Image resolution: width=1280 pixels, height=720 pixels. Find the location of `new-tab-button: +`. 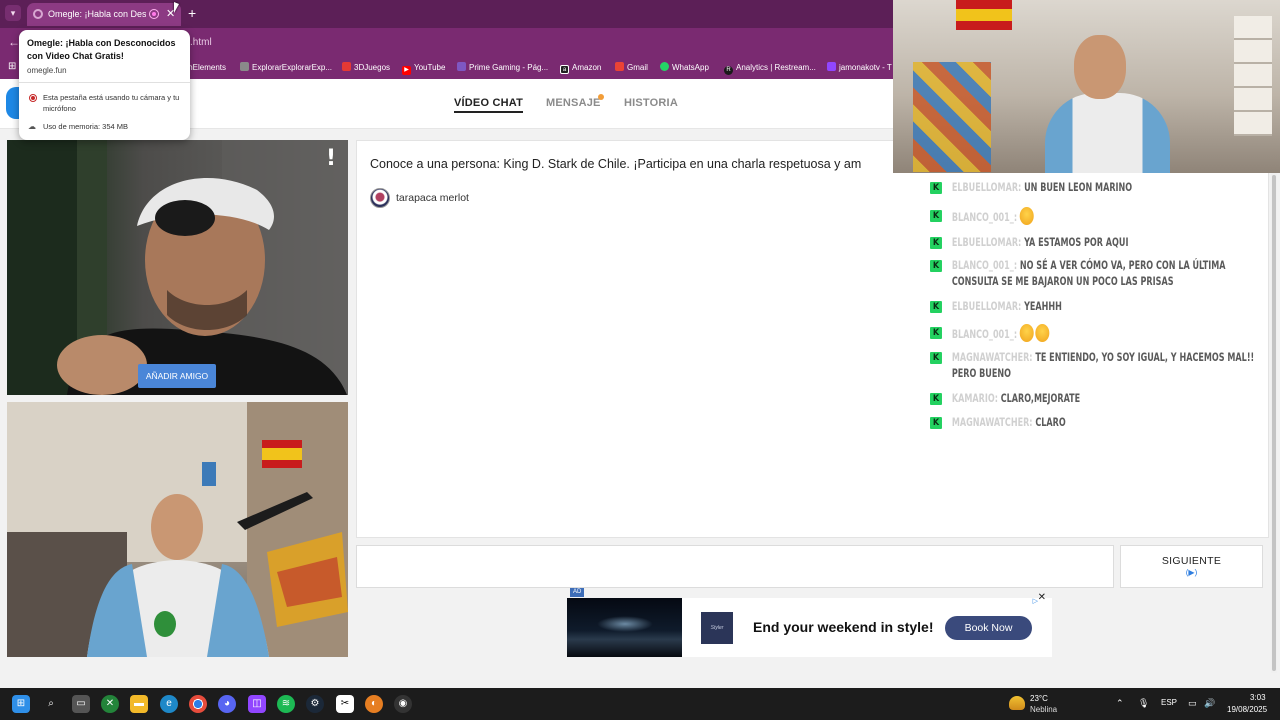

new-tab-button: + is located at coordinates (192, 13).